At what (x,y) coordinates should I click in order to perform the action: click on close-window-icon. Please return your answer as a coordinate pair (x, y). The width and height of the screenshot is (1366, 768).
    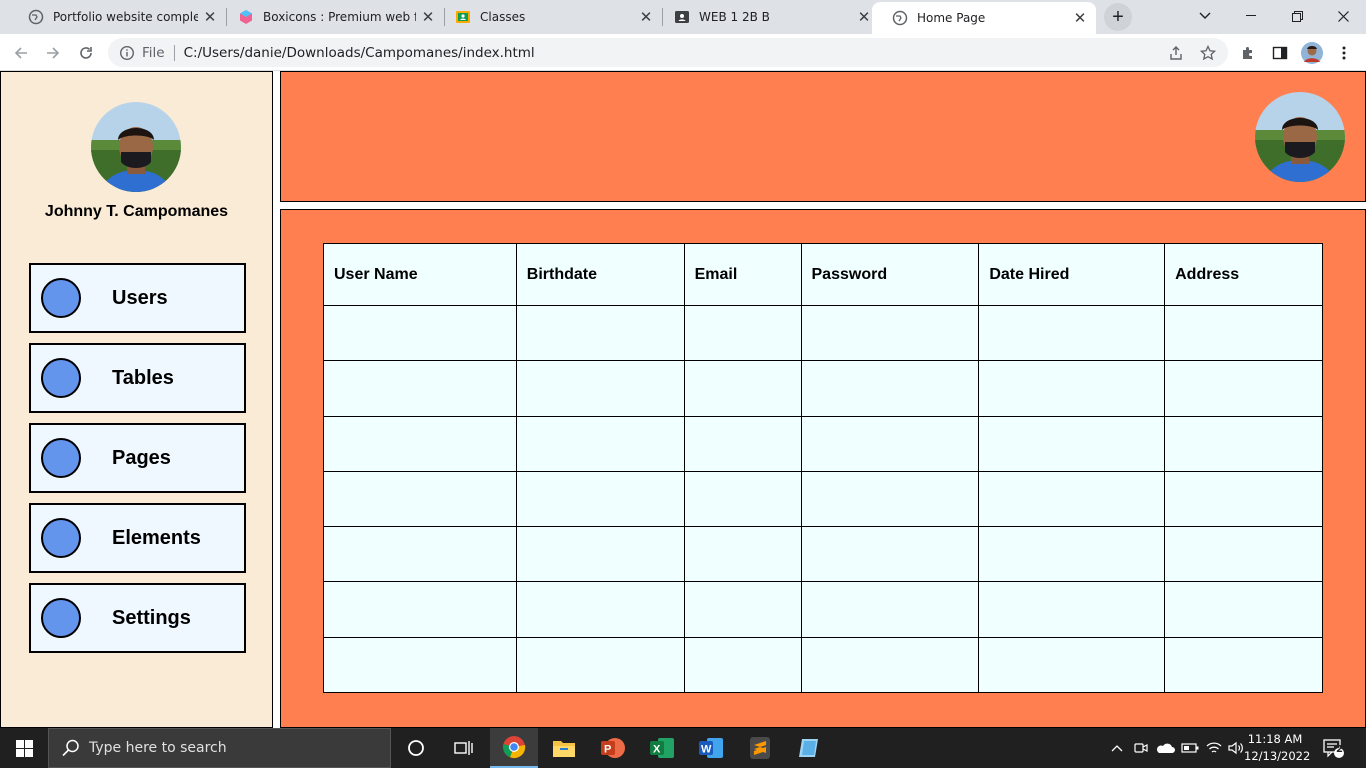
    Looking at the image, I should click on (1343, 16).